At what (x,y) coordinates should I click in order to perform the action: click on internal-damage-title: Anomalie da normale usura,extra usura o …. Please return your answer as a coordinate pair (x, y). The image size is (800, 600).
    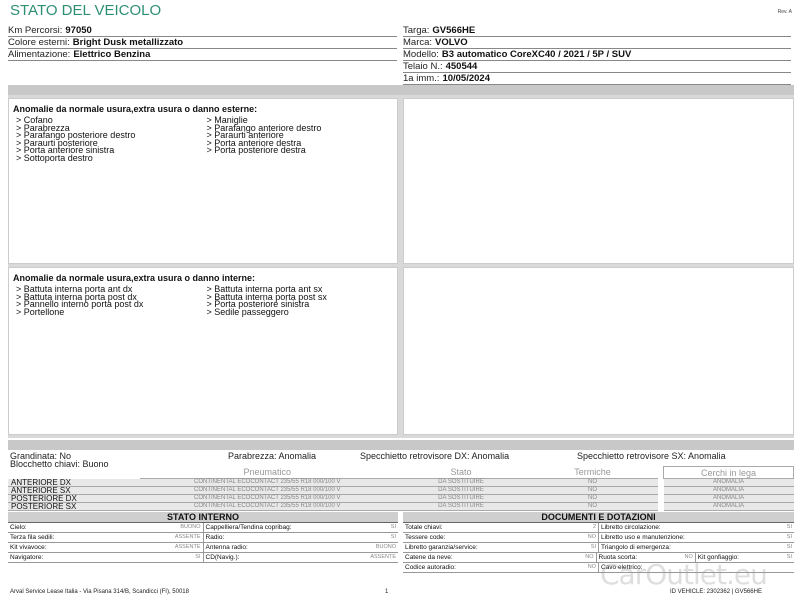
    Looking at the image, I should click on (134, 278).